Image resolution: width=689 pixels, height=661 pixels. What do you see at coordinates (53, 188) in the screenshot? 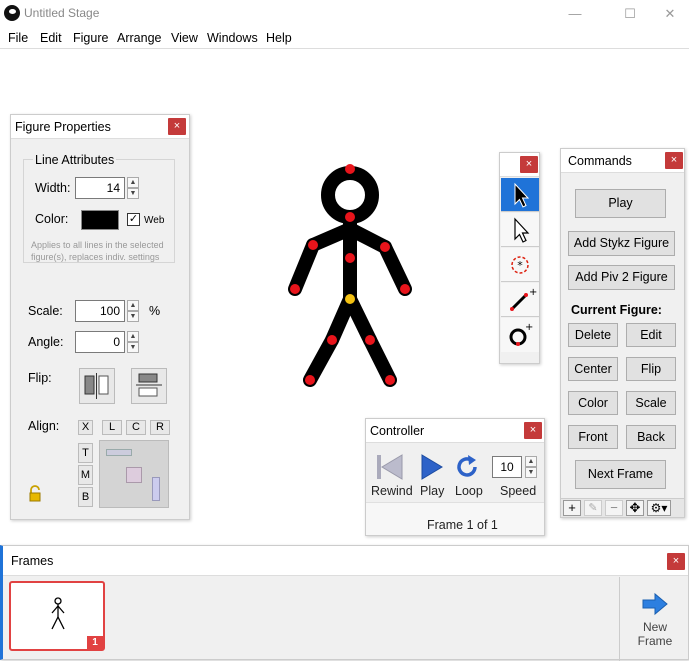
I see `width-label: Width:` at bounding box center [53, 188].